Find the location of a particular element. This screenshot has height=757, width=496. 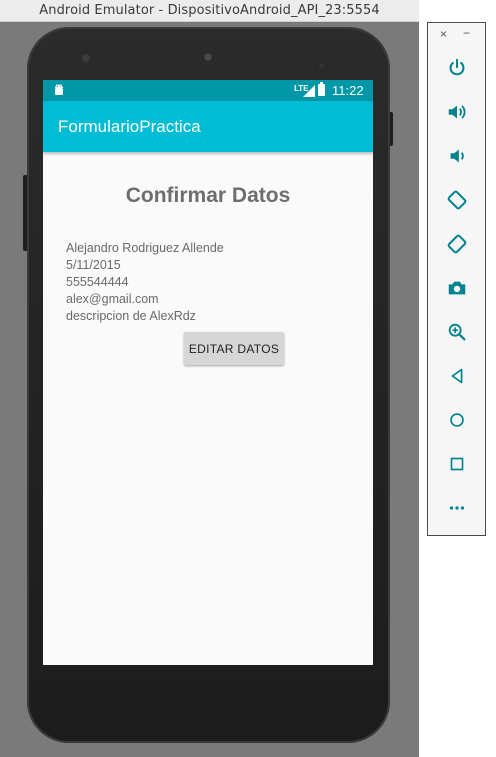

front-camera is located at coordinates (86, 58).